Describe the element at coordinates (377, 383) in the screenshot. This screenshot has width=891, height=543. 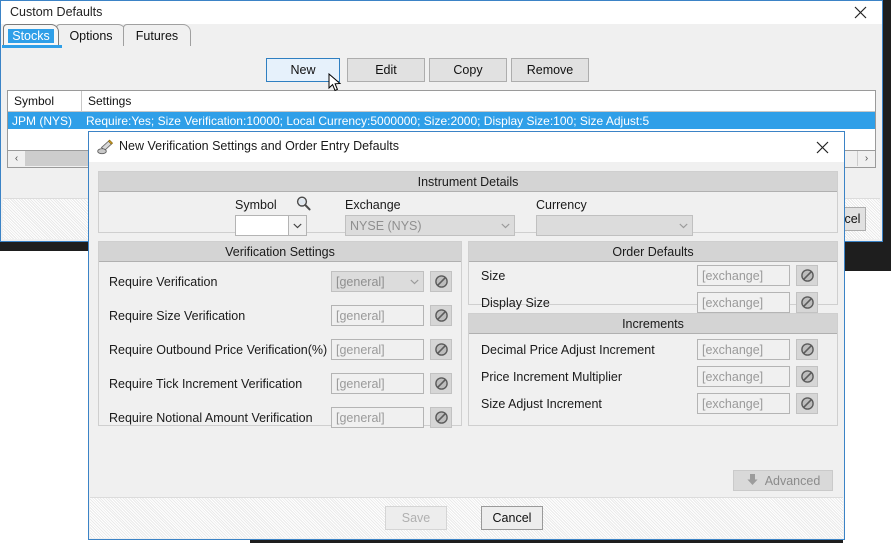
I see `require-tick-increment-verification-input: [general]` at that location.